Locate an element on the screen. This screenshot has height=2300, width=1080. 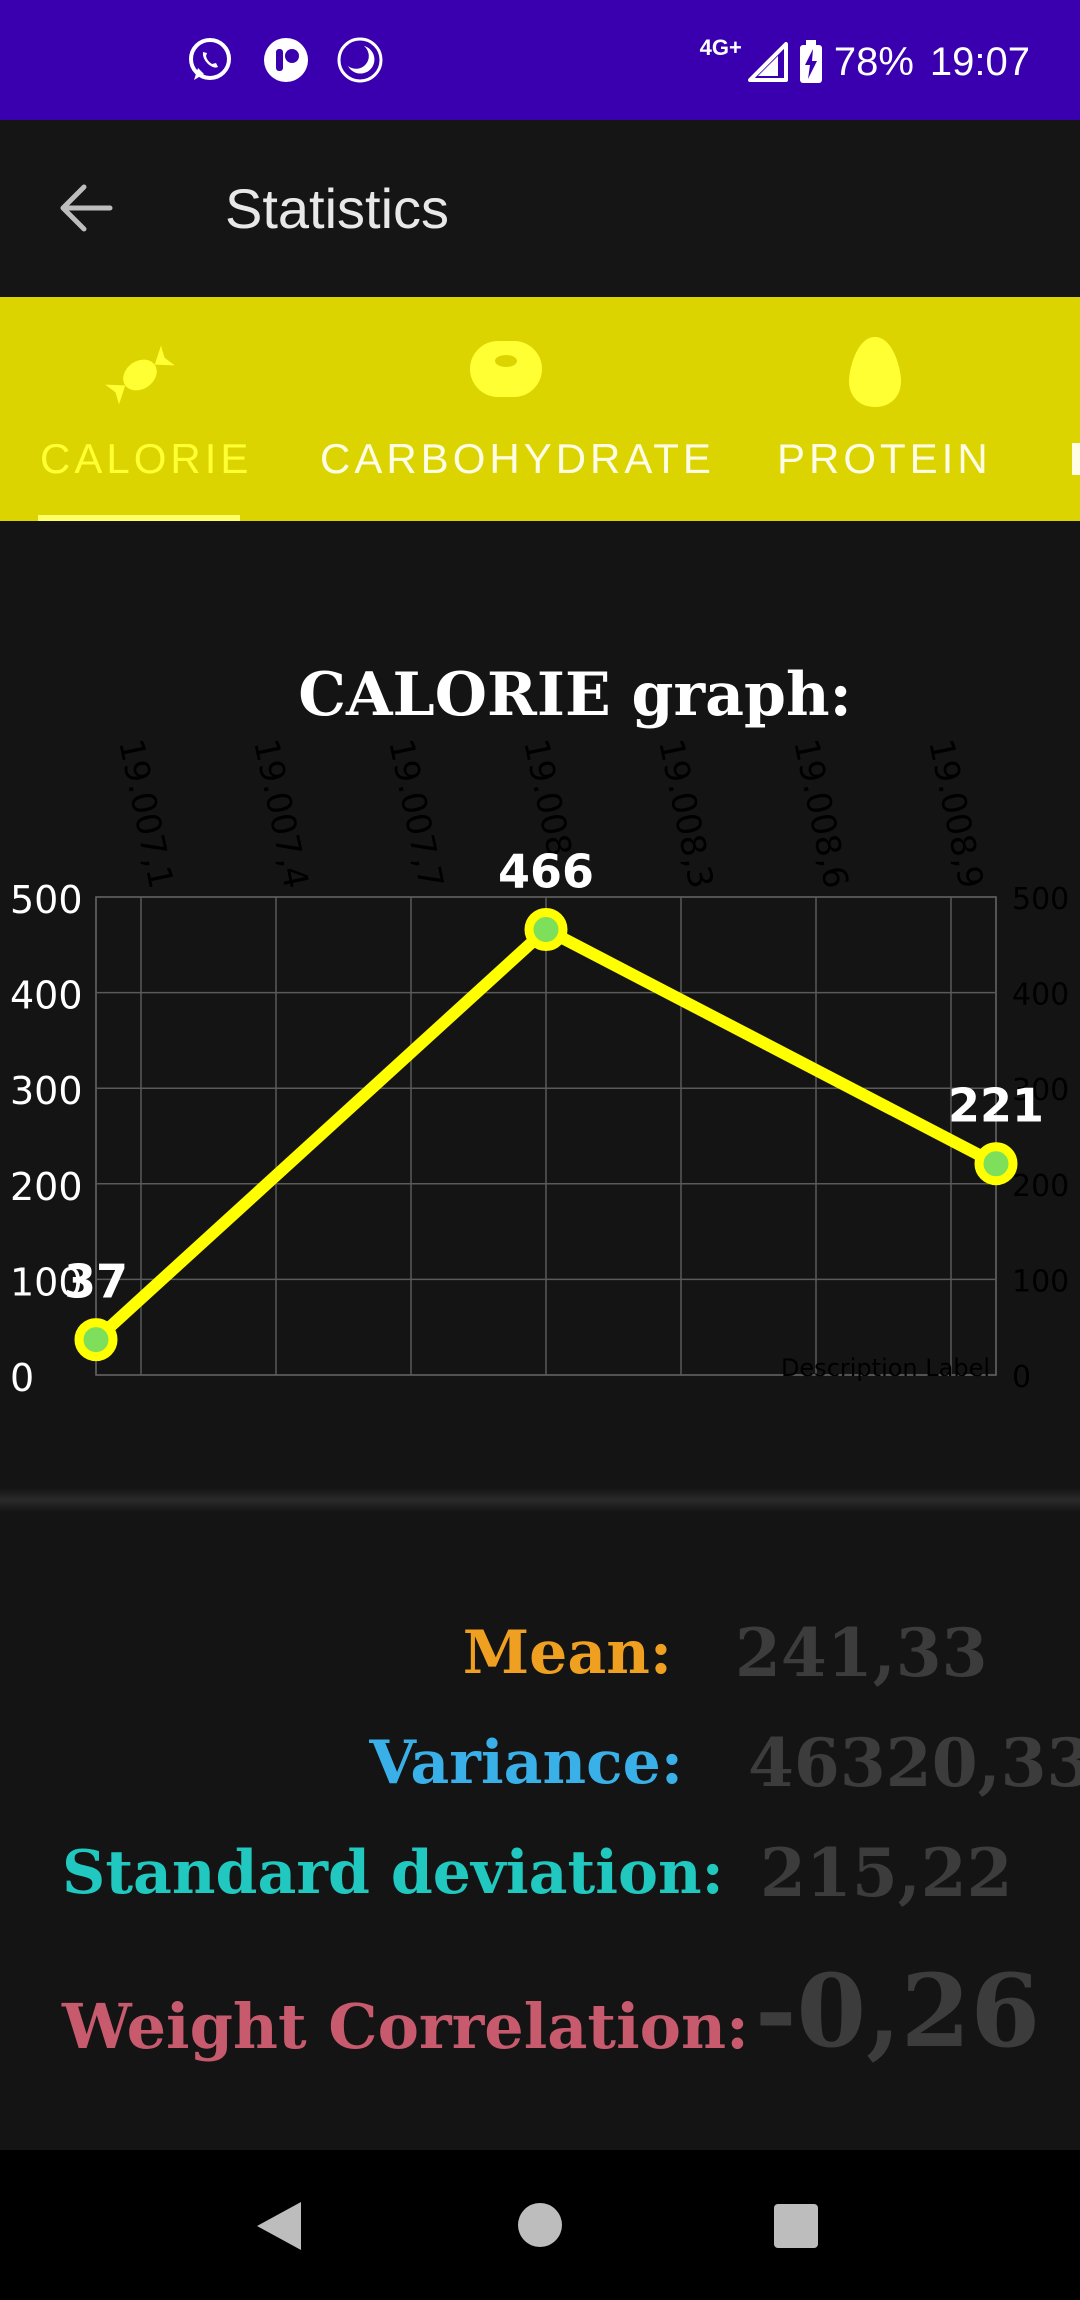
donut-icon is located at coordinates (506, 369).